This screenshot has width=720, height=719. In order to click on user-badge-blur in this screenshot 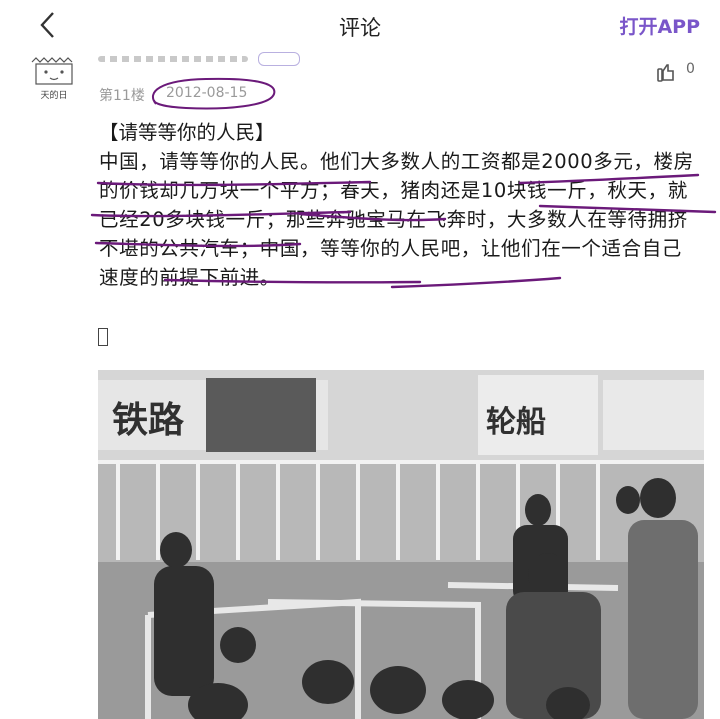, I will do `click(279, 59)`.